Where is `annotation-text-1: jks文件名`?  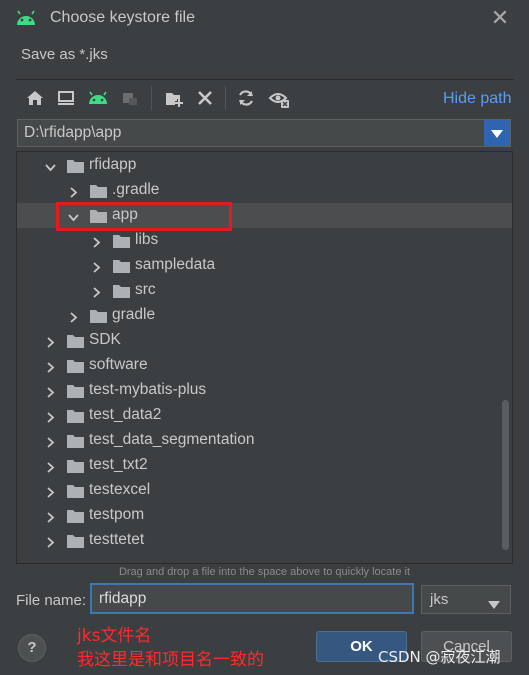
annotation-text-1: jks文件名 is located at coordinates (114, 636).